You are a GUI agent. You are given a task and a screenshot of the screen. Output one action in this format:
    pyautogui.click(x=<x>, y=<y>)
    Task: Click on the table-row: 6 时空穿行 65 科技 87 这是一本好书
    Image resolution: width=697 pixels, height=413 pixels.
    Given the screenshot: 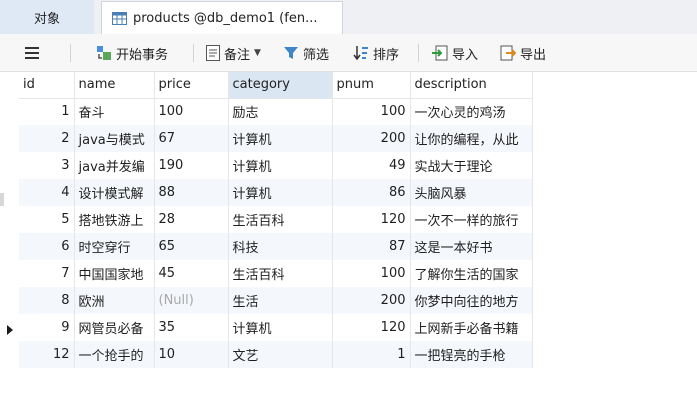 What is the action you would take?
    pyautogui.click(x=276, y=246)
    